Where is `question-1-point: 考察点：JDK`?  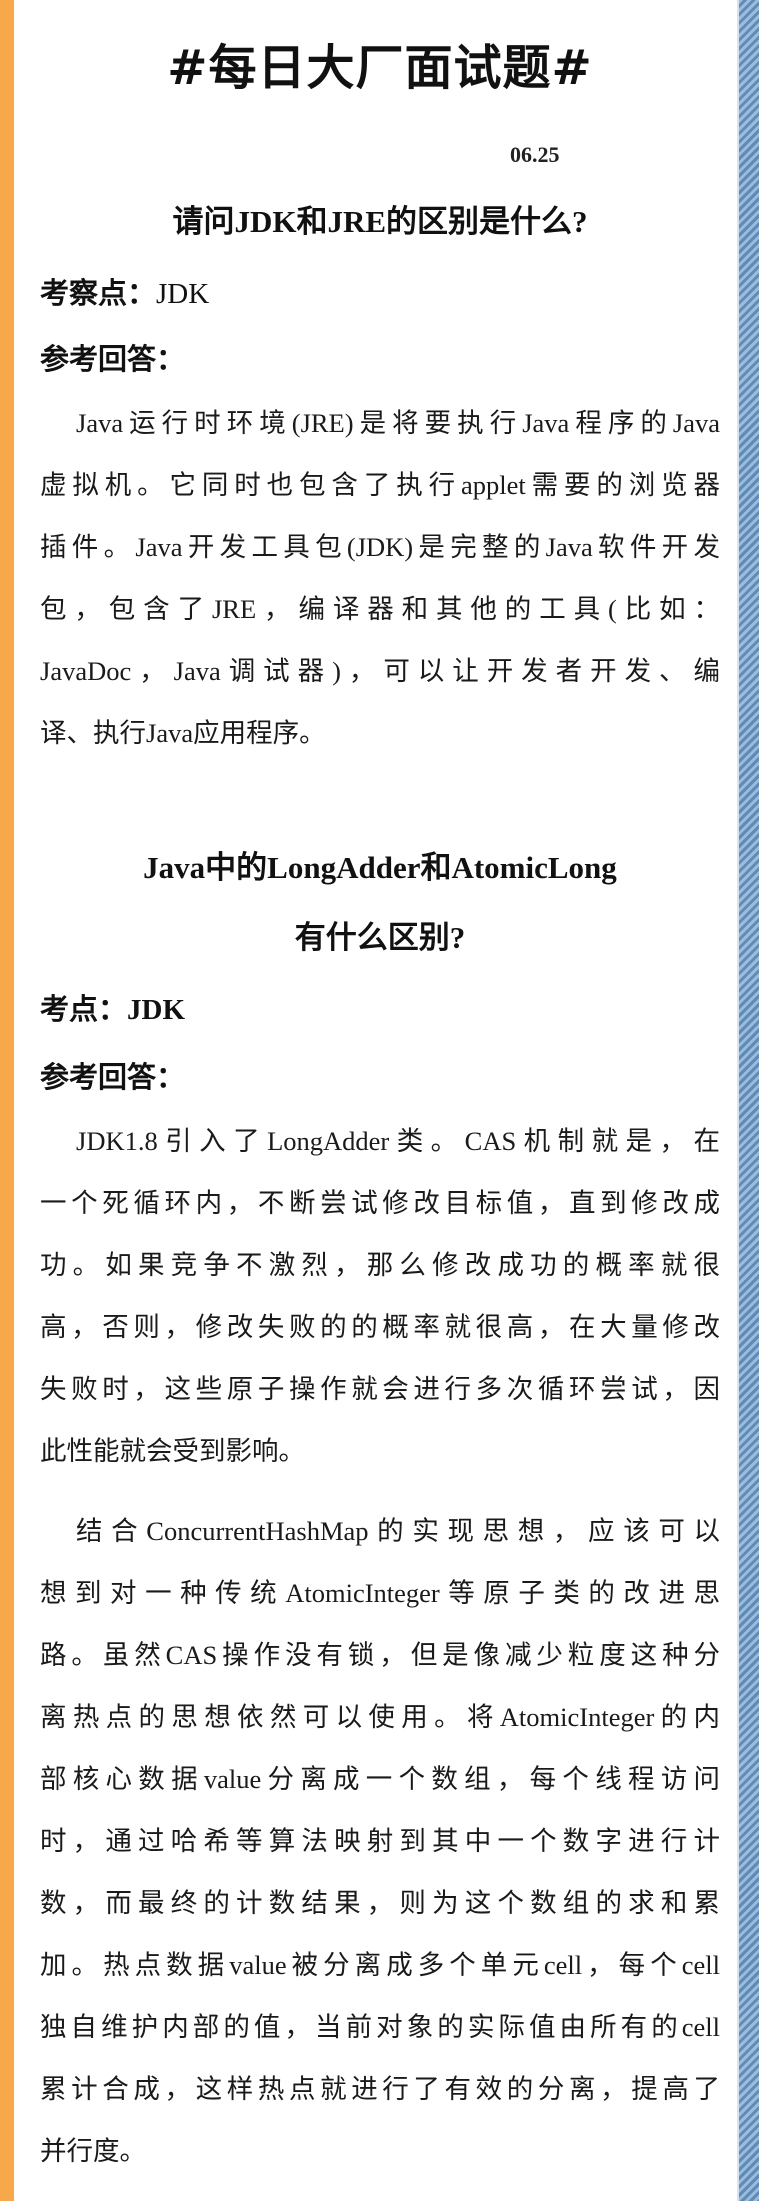
question-1-point: 考察点：JDK is located at coordinates (124, 291).